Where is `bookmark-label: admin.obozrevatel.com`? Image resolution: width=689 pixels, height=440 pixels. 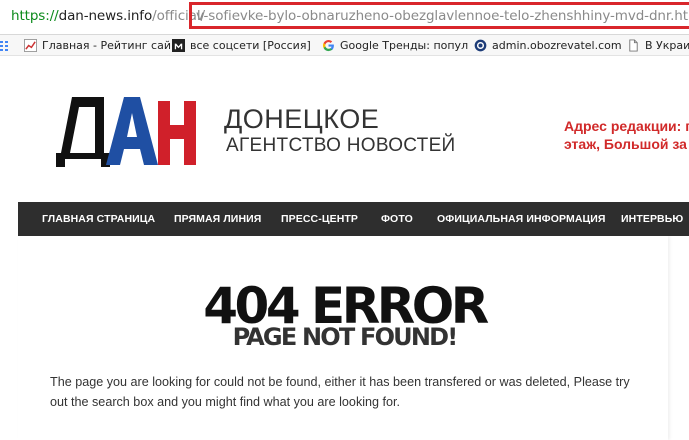 bookmark-label: admin.obozrevatel.com is located at coordinates (557, 45).